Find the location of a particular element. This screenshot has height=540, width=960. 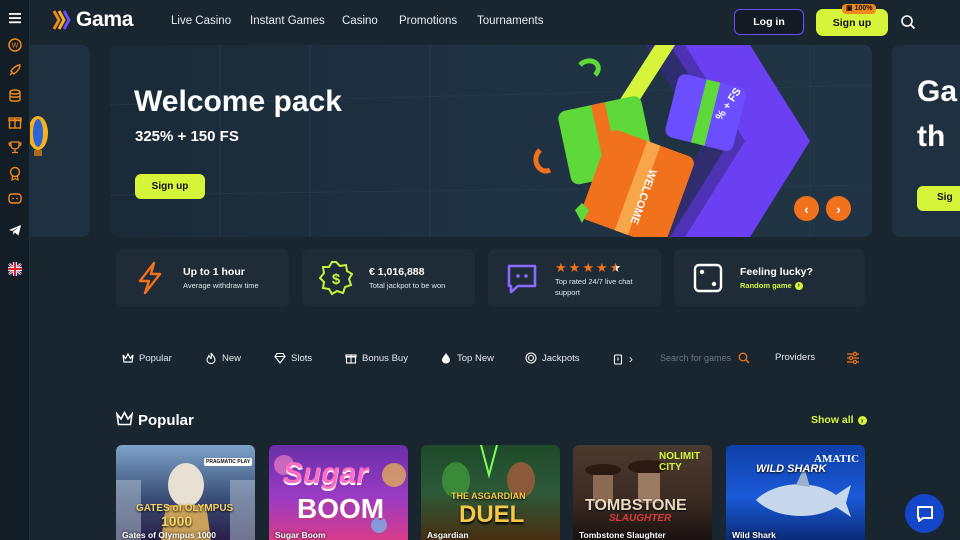

uk-flag-icon is located at coordinates (15, 269).